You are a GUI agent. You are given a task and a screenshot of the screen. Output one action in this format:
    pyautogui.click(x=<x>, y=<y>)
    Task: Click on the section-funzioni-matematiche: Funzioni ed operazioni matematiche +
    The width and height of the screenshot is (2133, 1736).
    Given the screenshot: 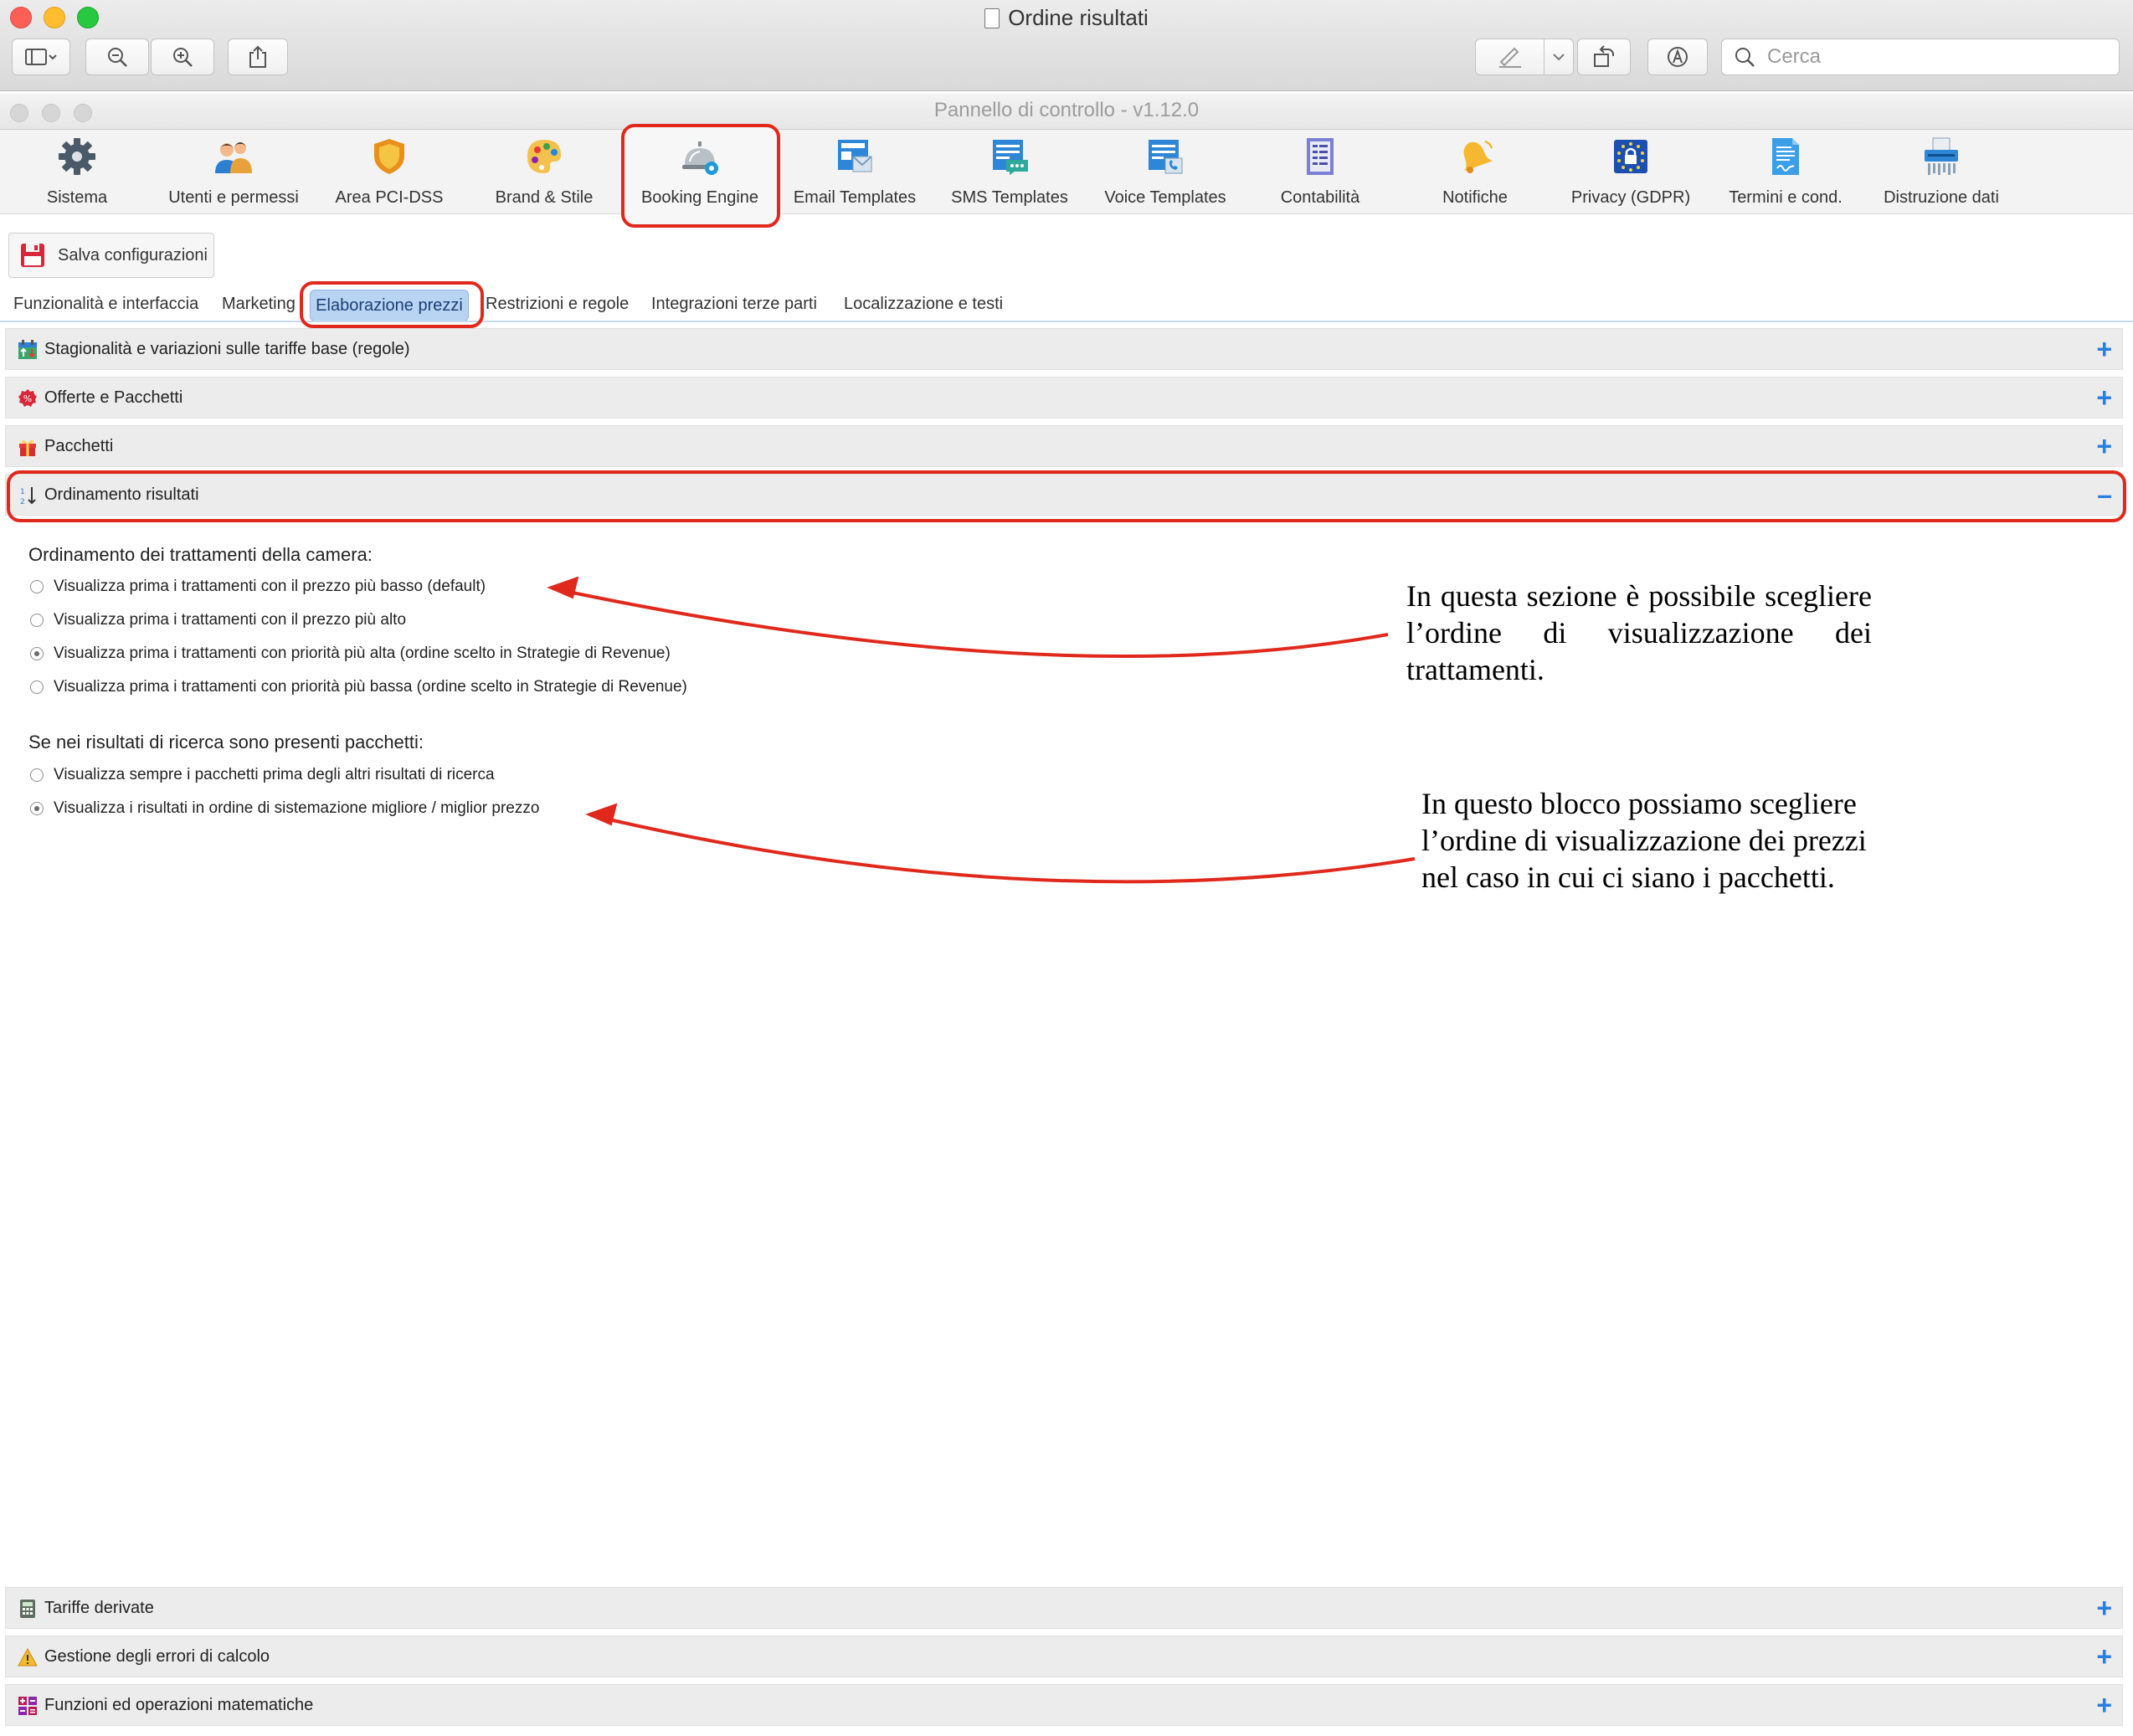 What is the action you would take?
    pyautogui.click(x=1064, y=1705)
    